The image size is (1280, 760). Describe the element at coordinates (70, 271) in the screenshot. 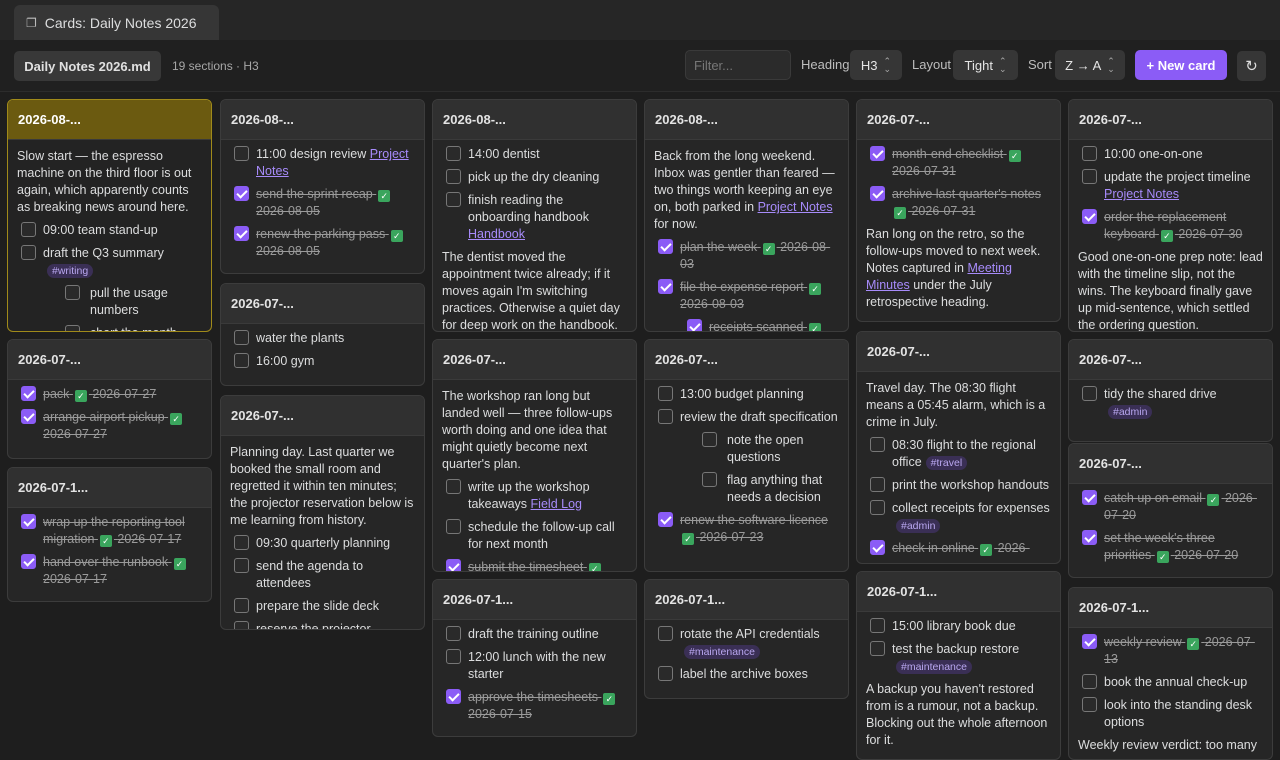

I see `tag: #writing` at that location.